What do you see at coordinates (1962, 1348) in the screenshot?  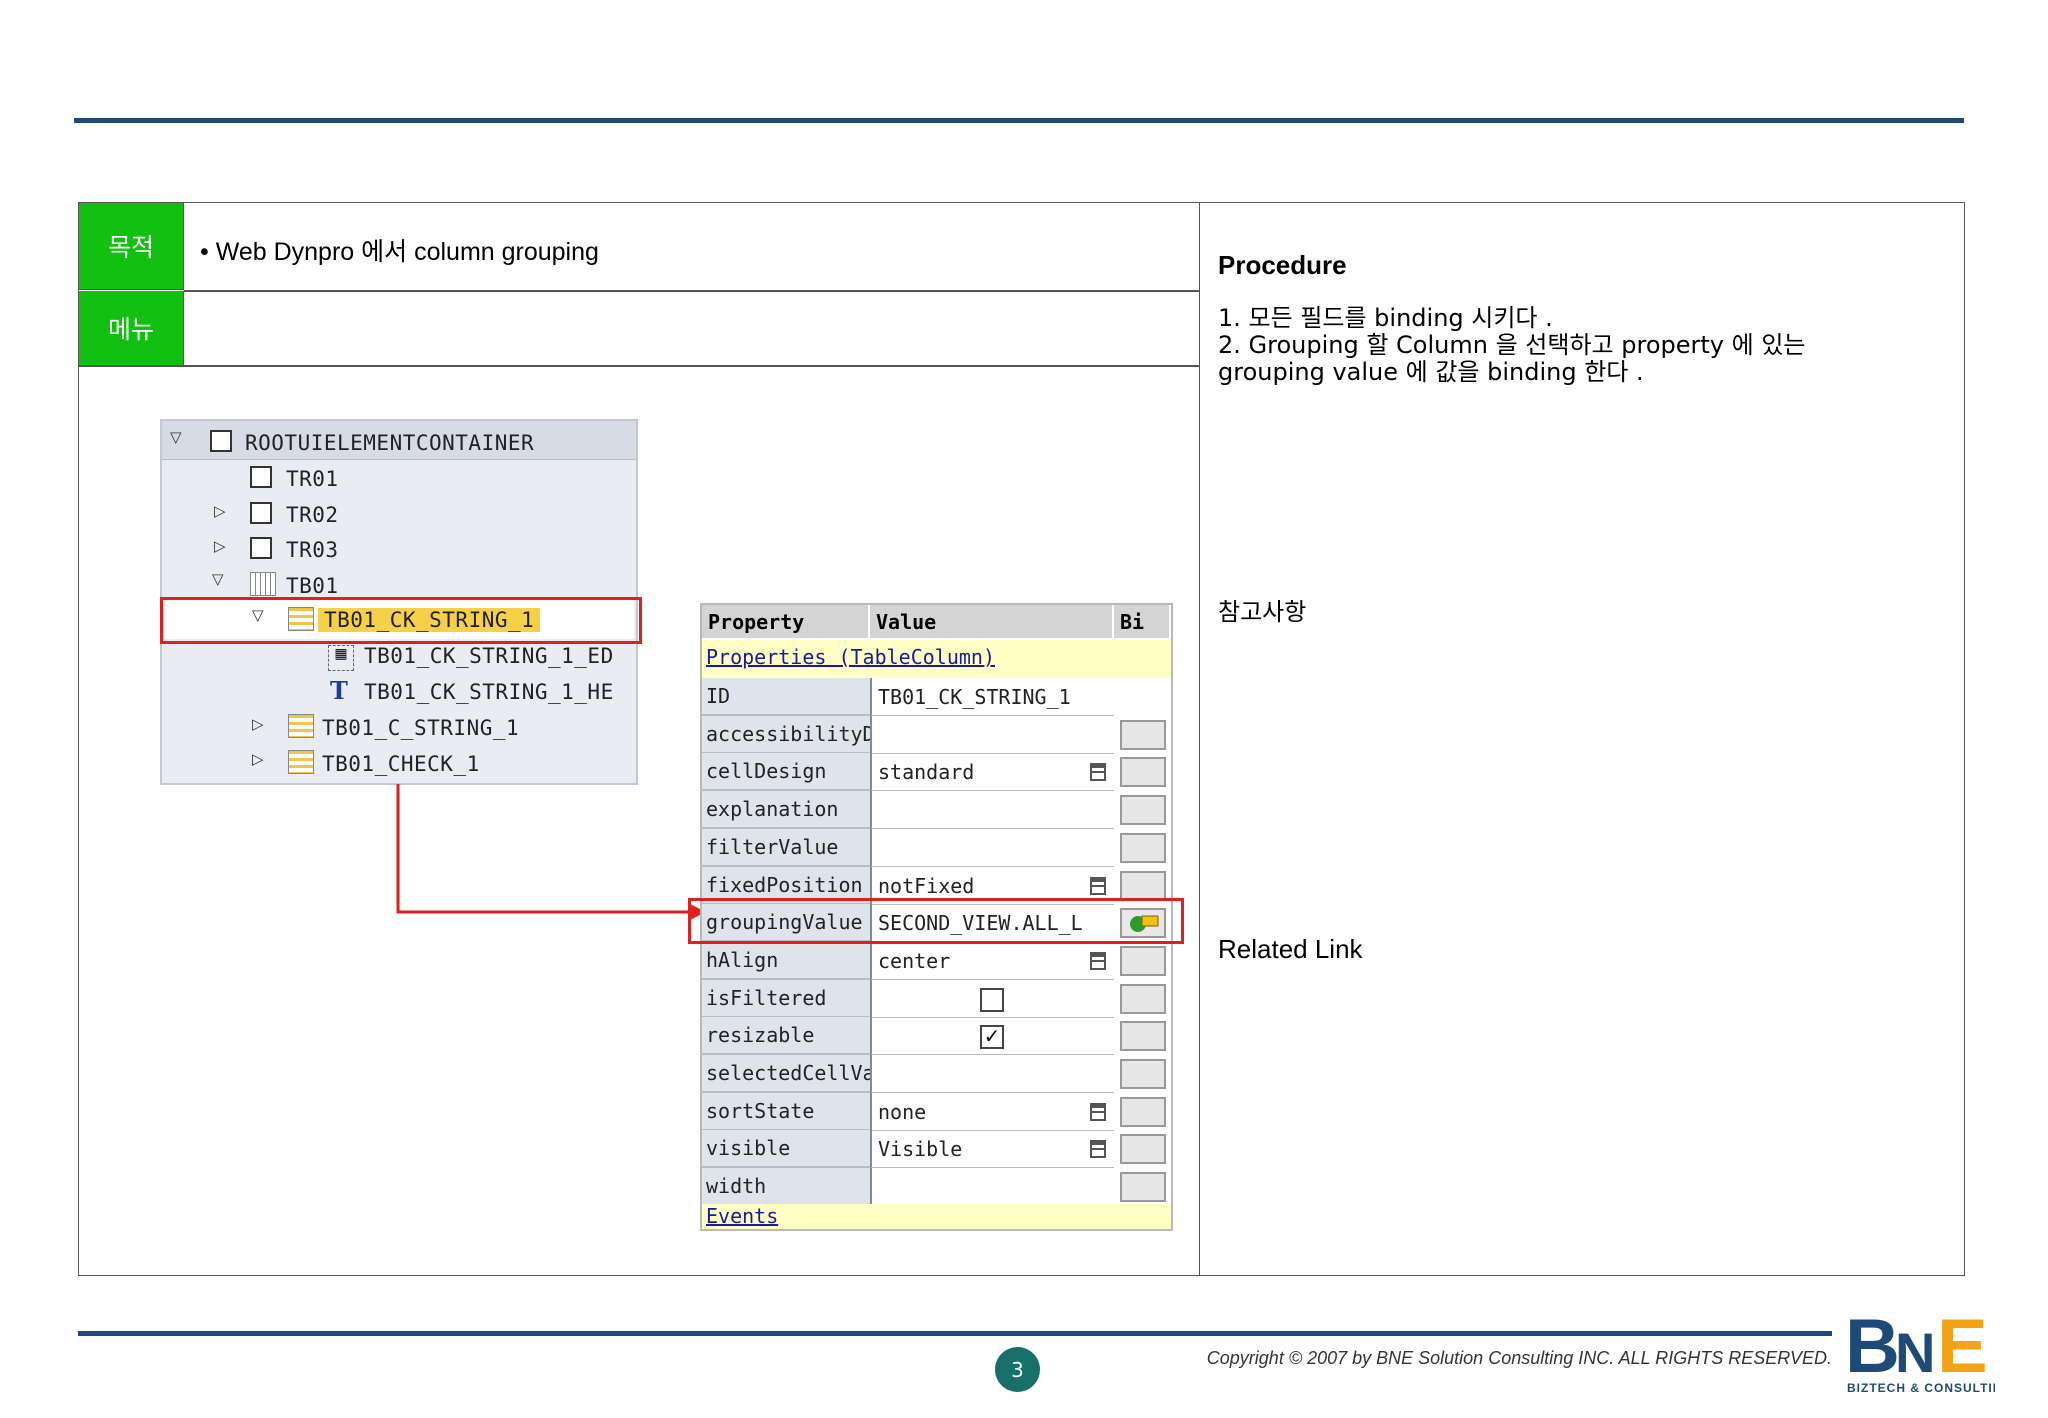 I see `svg-text: E` at bounding box center [1962, 1348].